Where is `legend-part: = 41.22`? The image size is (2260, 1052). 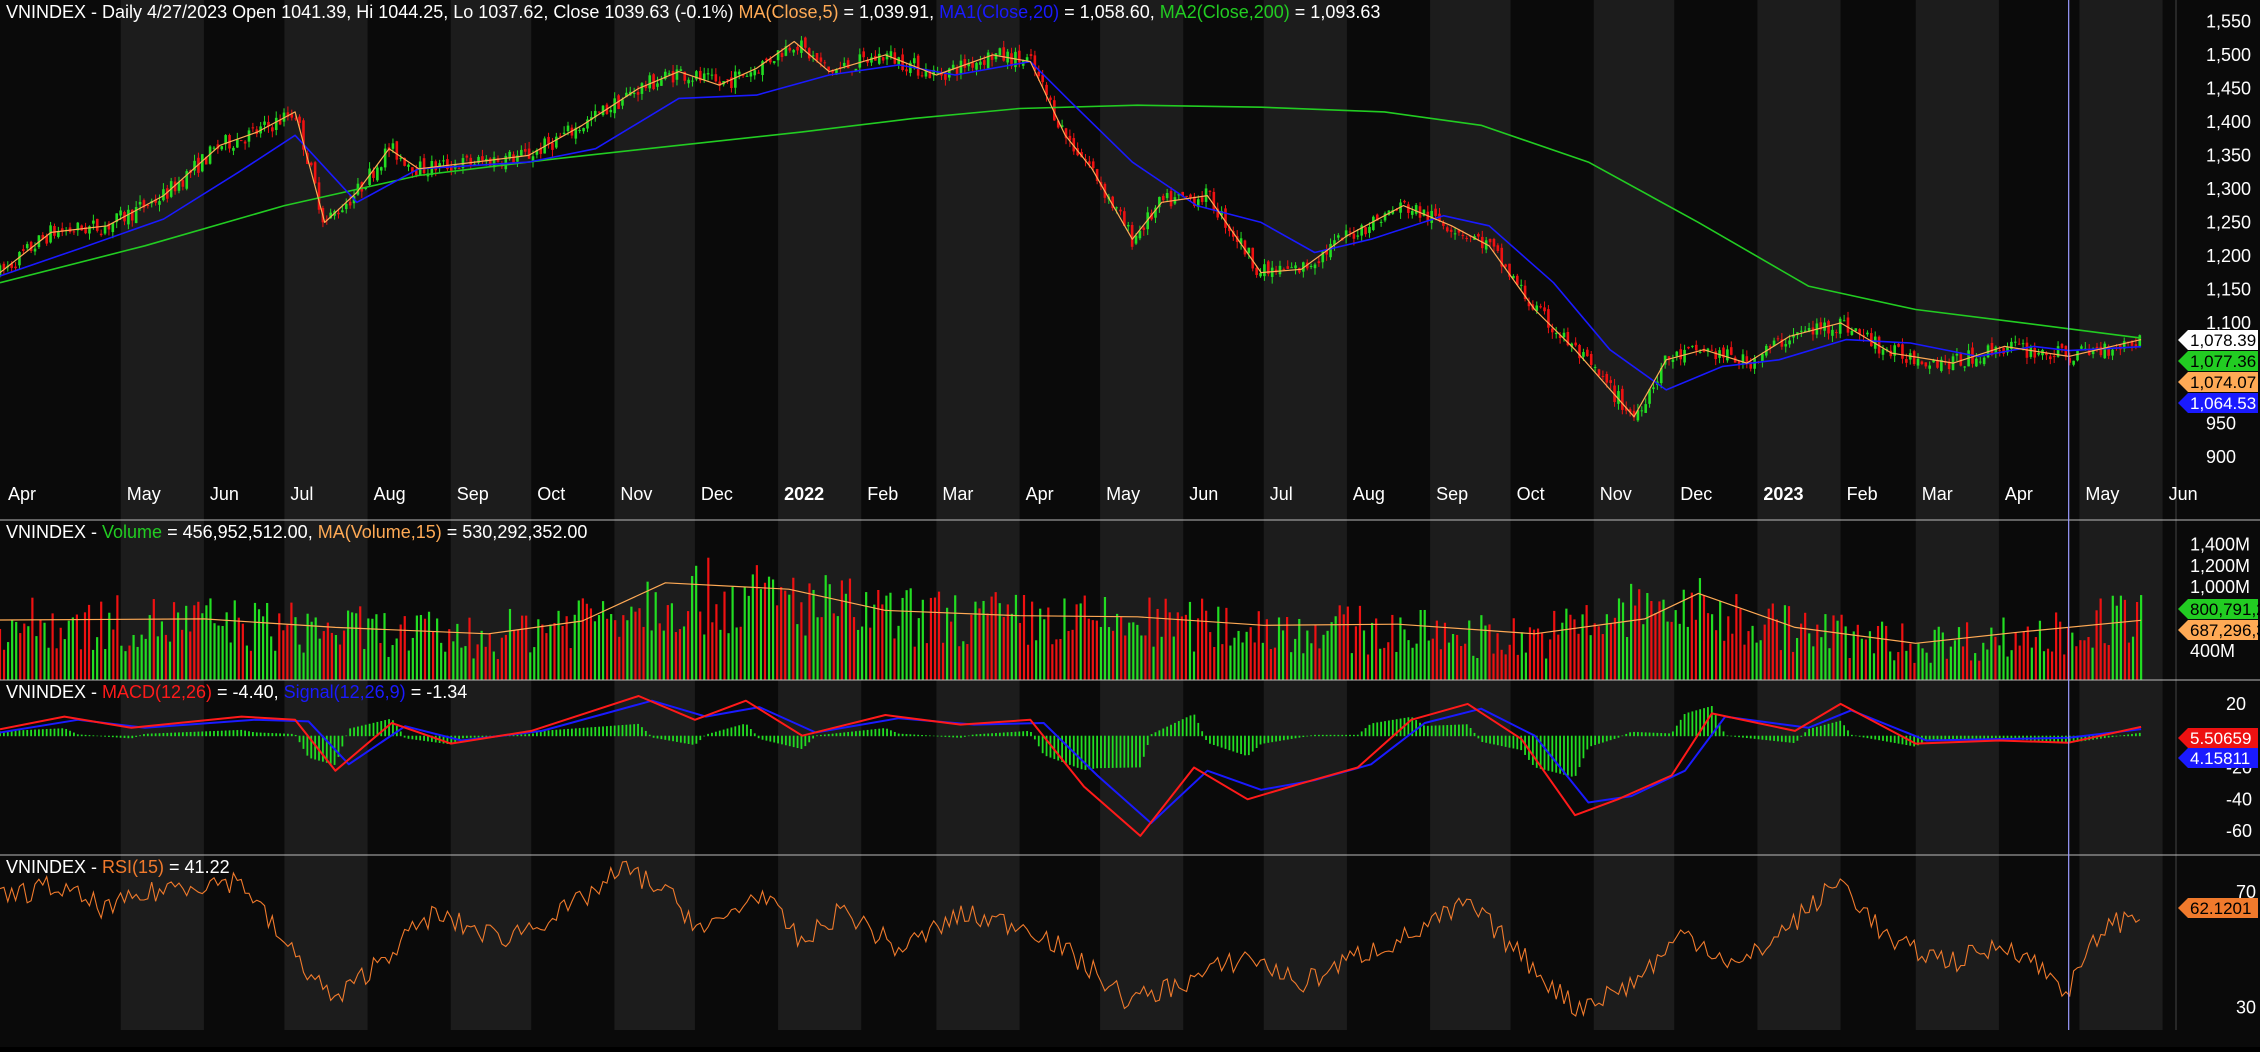 legend-part: = 41.22 is located at coordinates (197, 867).